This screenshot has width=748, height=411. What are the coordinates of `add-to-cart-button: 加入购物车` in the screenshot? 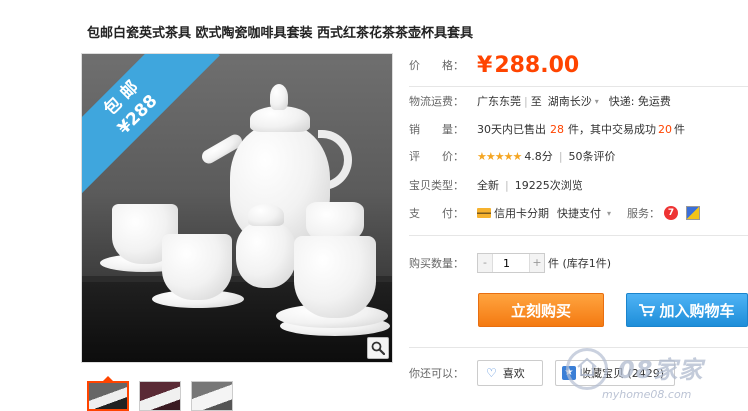 It's located at (687, 310).